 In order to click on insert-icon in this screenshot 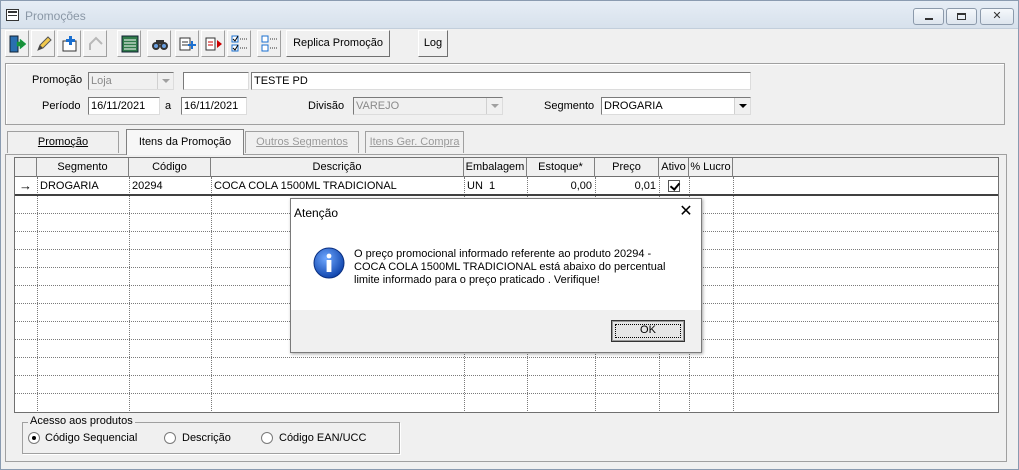, I will do `click(187, 44)`.